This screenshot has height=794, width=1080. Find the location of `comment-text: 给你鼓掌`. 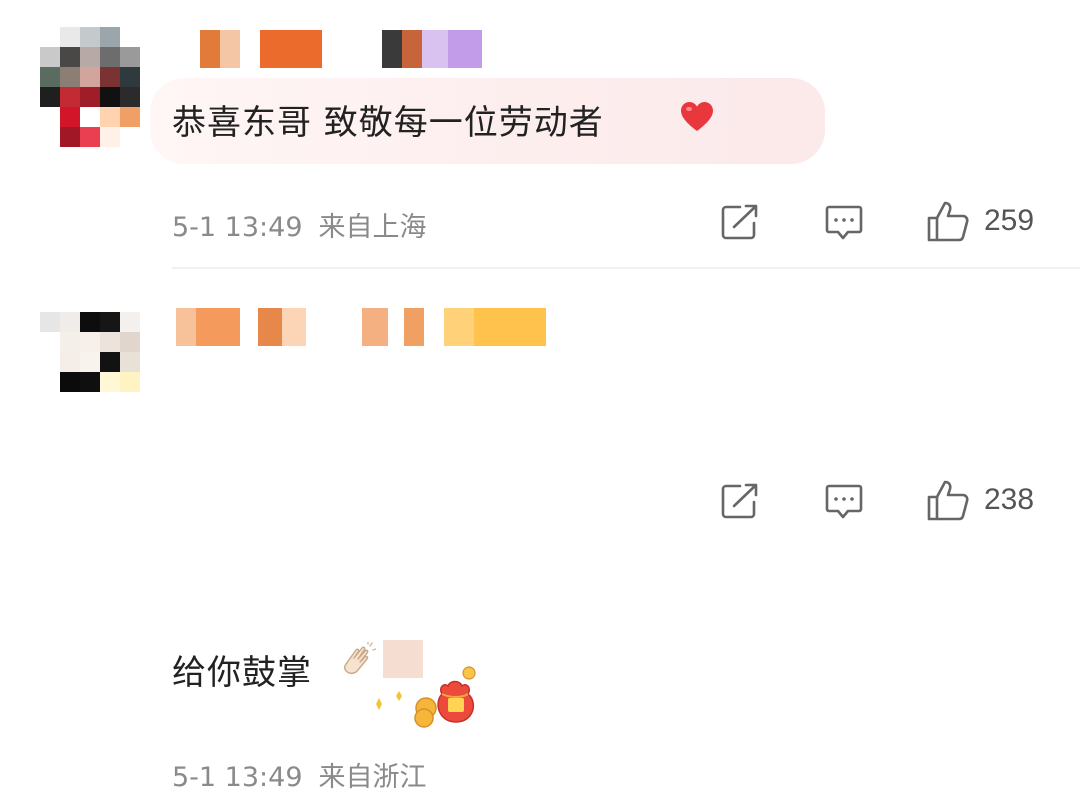

comment-text: 给你鼓掌 is located at coordinates (242, 673).